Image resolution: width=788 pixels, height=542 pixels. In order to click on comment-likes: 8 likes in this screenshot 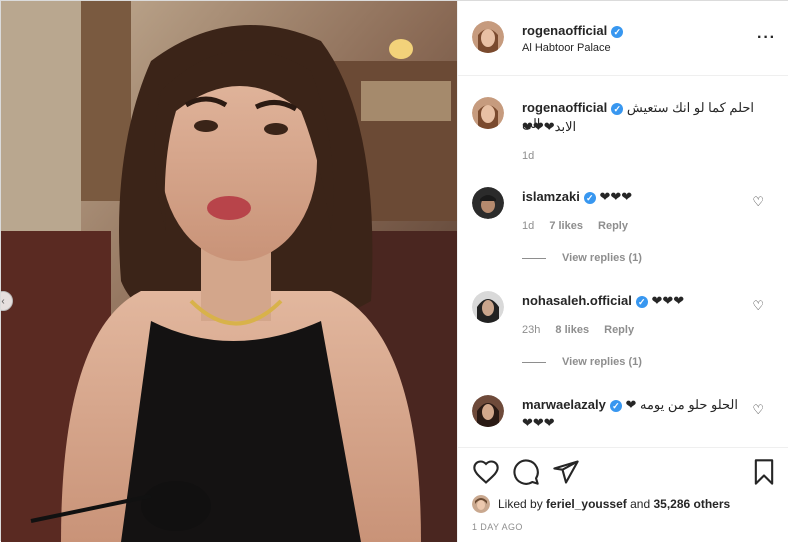, I will do `click(572, 330)`.